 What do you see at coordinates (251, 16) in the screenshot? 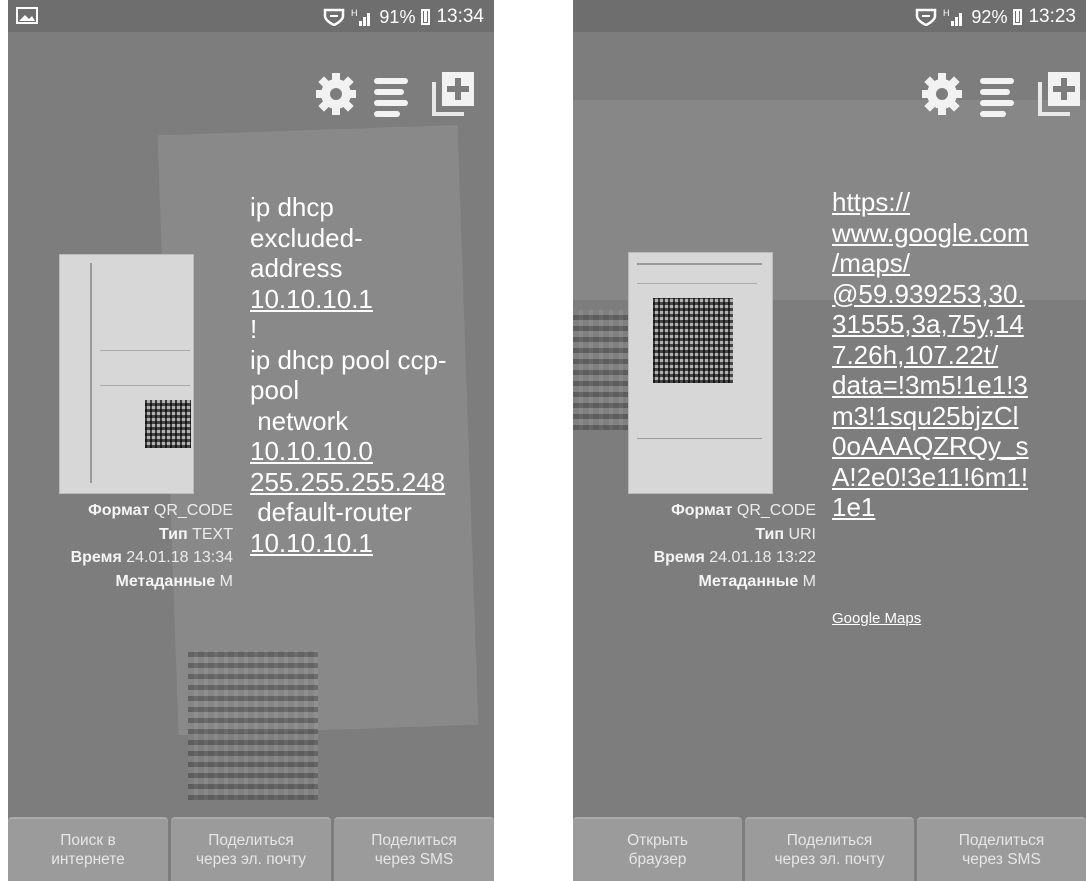
I see `status-bar: H 91% 13:34` at bounding box center [251, 16].